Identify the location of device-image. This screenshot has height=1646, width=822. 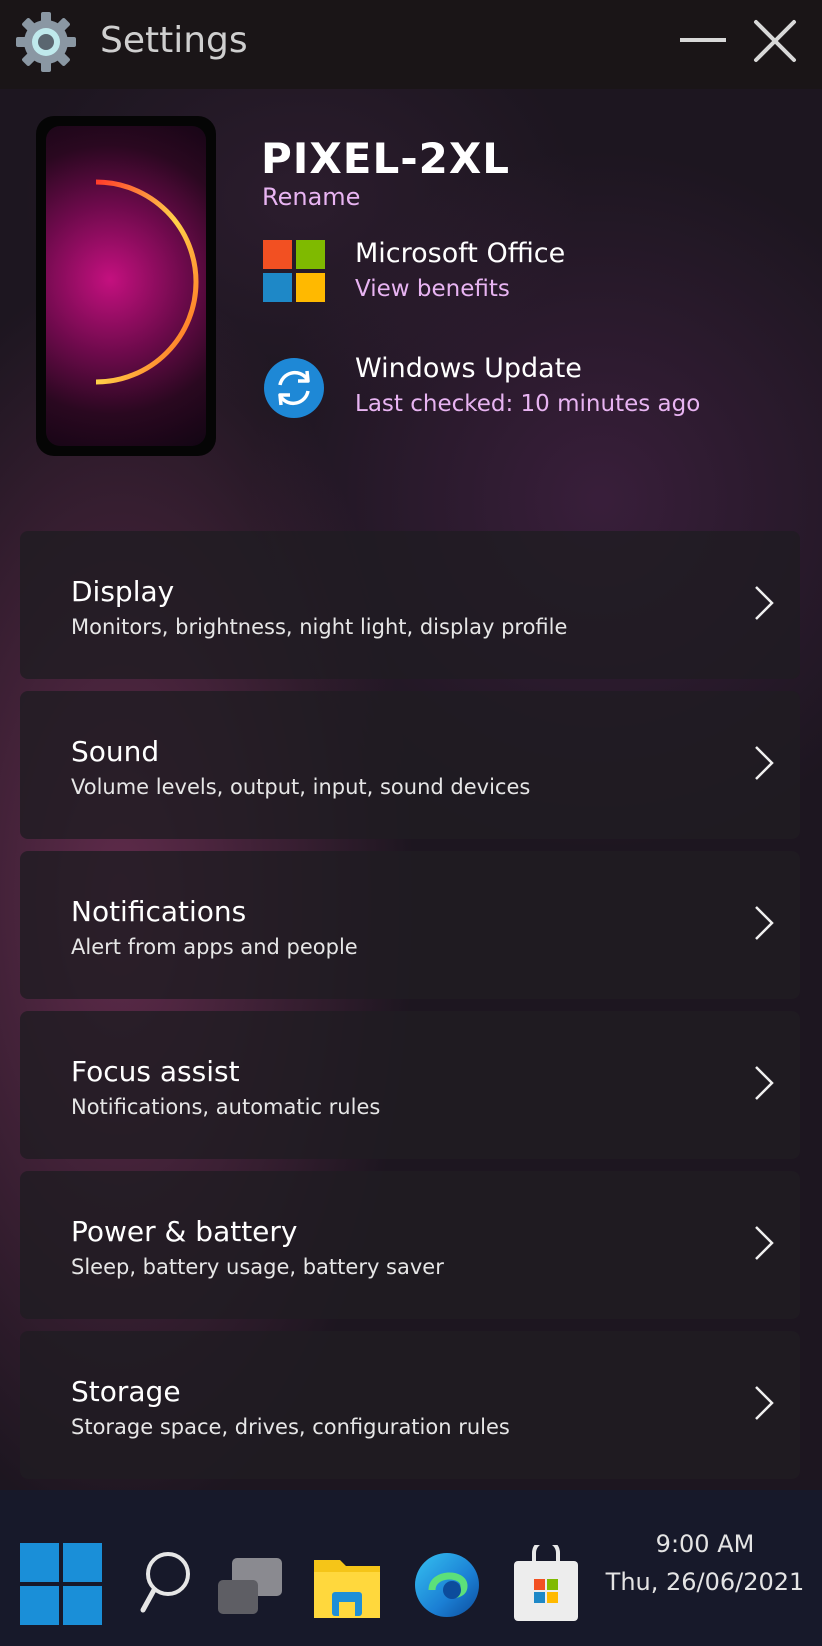
(126, 286).